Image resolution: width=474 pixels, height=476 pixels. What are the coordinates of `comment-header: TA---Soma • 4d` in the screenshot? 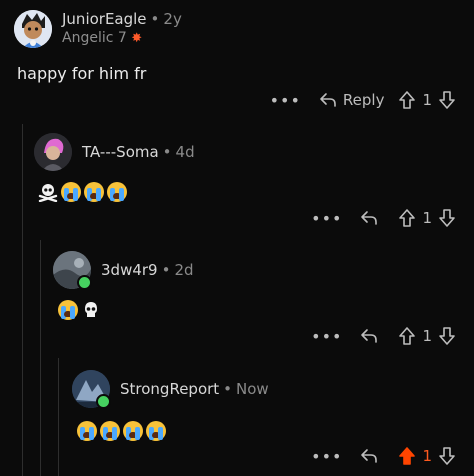 It's located at (114, 152).